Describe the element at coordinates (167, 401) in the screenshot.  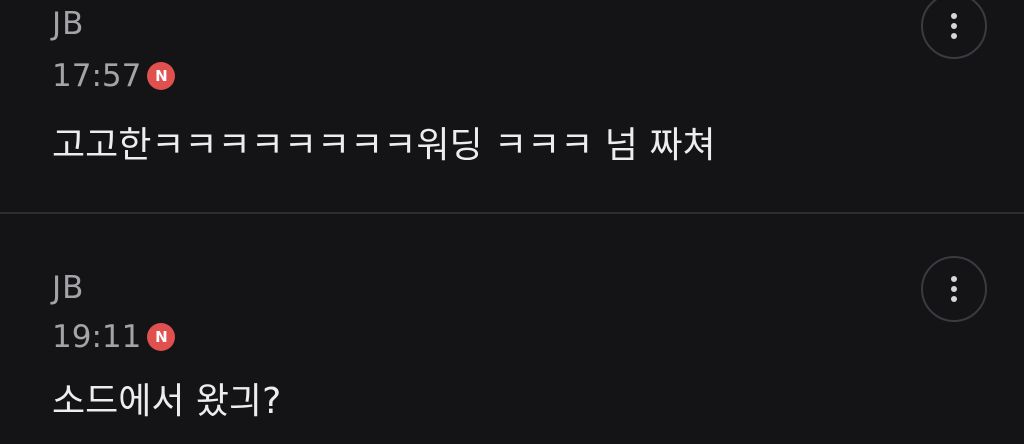
I see `comment-text: 소드에서 왔긔?` at that location.